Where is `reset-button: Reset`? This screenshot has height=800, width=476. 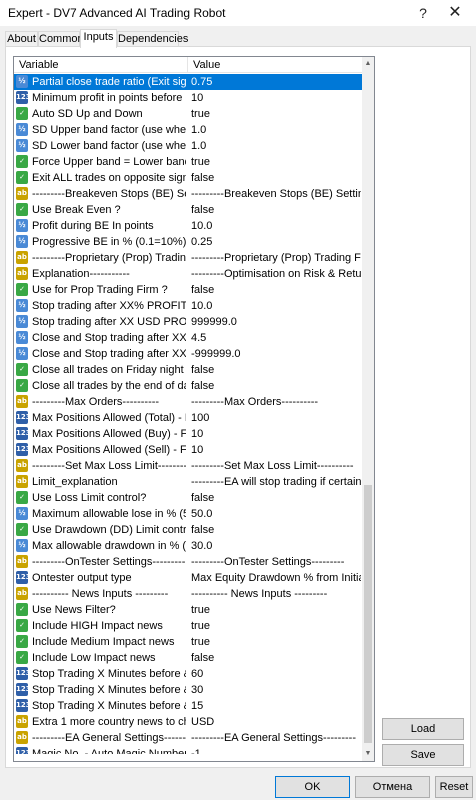
reset-button: Reset is located at coordinates (454, 787).